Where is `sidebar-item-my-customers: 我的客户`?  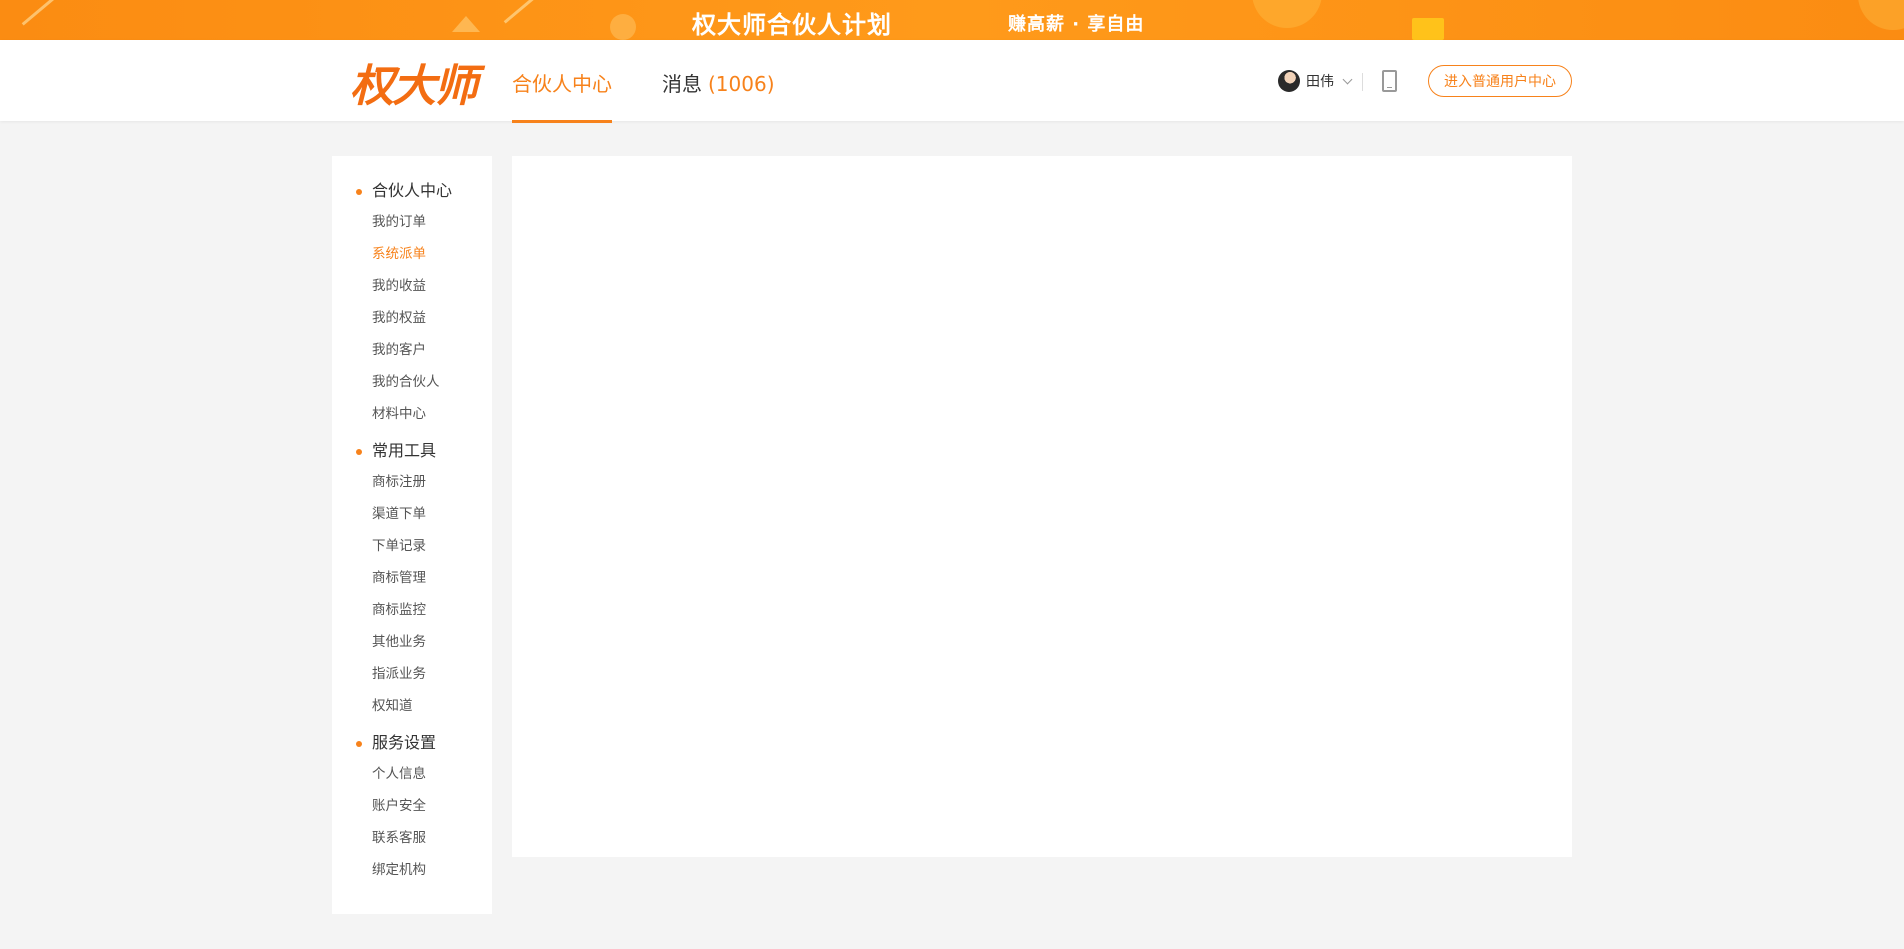 sidebar-item-my-customers: 我的客户 is located at coordinates (412, 350).